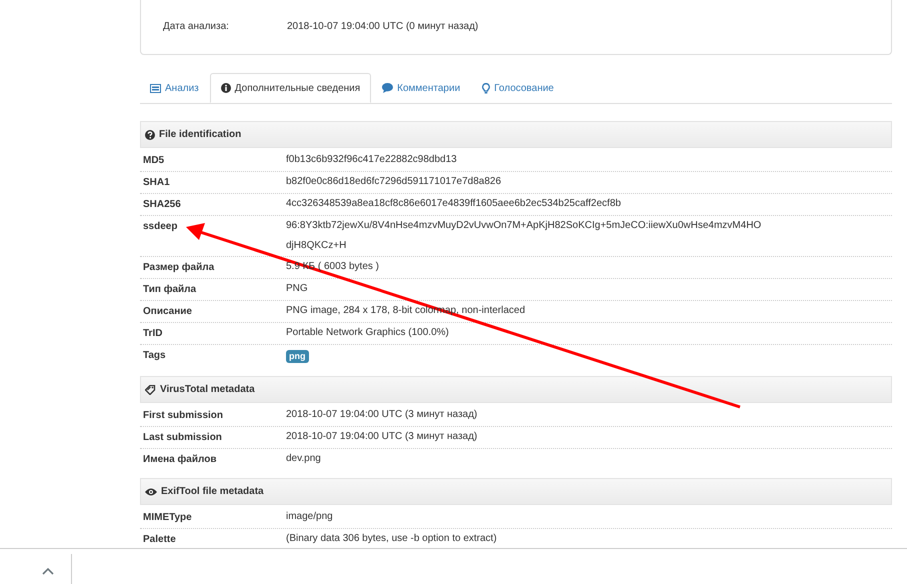 Image resolution: width=907 pixels, height=584 pixels. What do you see at coordinates (524, 236) in the screenshot?
I see `row-value: 96:8Y3ktb72jewXu/8V4nHse4mzvMuyD2vUvwOn7M+ApKjH82SoKCIg+5mJeCO:iiewXu0wHse4mzvM4HOdjH8QKCz+H` at bounding box center [524, 236].